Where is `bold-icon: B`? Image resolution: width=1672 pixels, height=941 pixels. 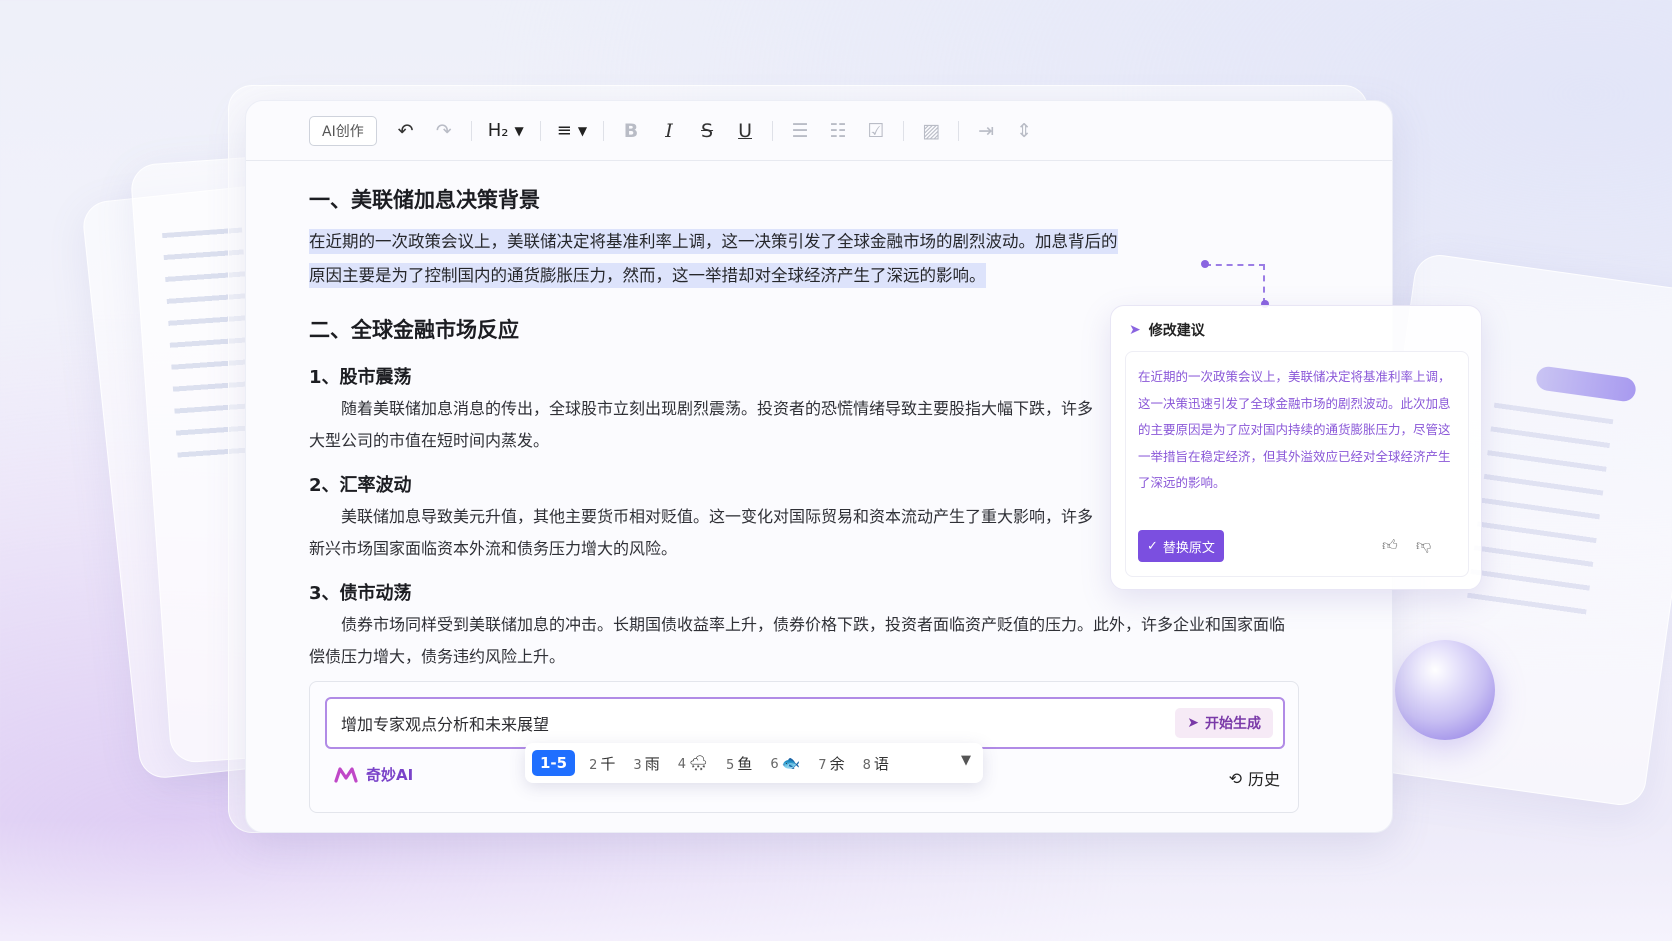
bold-icon: B is located at coordinates (631, 131).